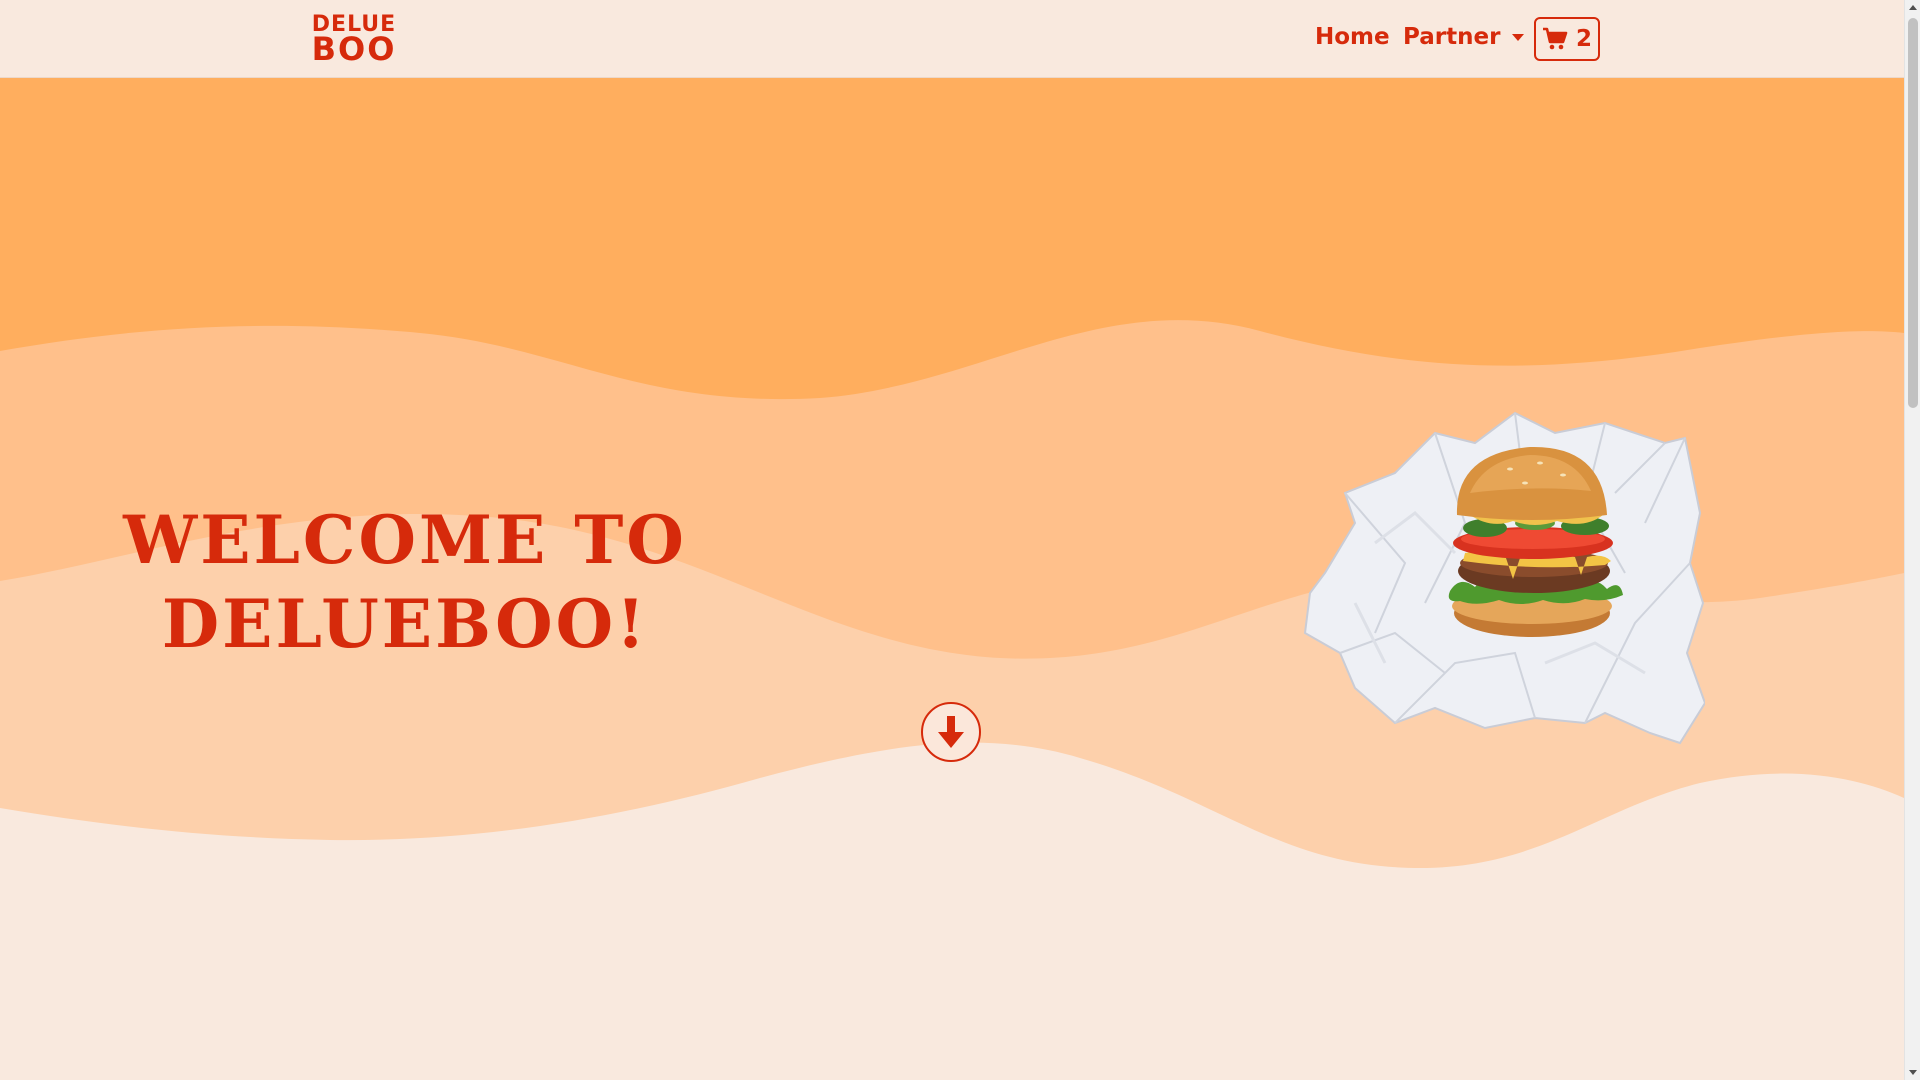 The image size is (1920, 1080). Describe the element at coordinates (354, 48) in the screenshot. I see `logo-line-2: BOO` at that location.